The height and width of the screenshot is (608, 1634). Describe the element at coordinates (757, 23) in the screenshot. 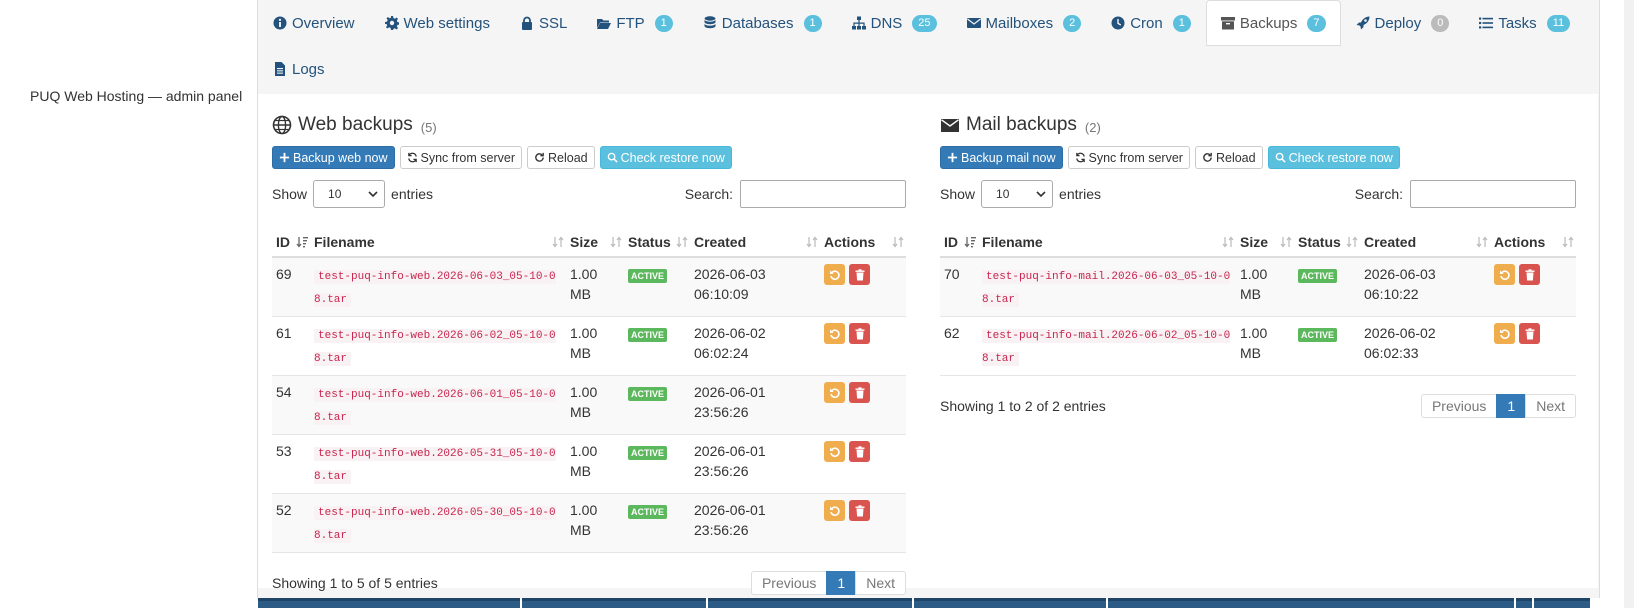

I see `tab-label: Databases` at that location.